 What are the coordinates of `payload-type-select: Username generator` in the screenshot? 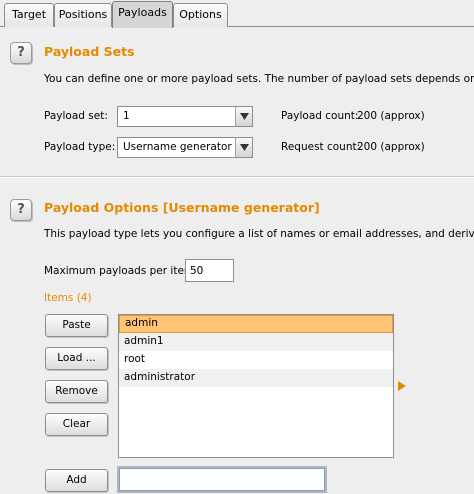 It's located at (185, 147).